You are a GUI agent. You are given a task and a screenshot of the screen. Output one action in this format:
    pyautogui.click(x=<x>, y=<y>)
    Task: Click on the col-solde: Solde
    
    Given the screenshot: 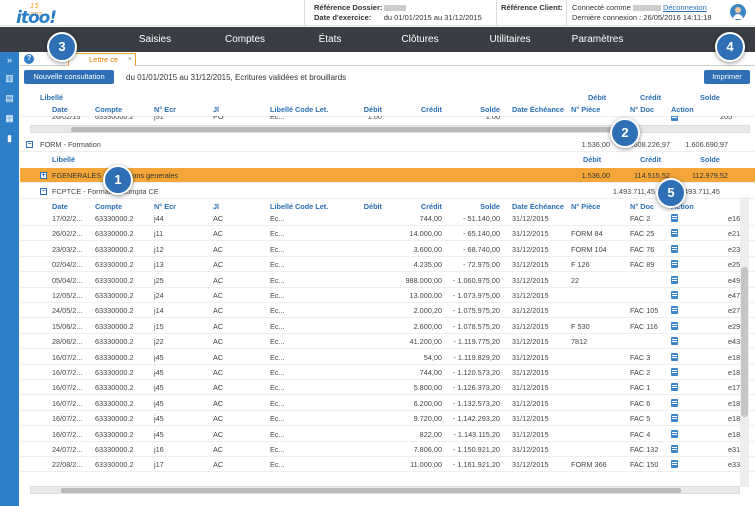 What is the action you would take?
    pyautogui.click(x=480, y=109)
    